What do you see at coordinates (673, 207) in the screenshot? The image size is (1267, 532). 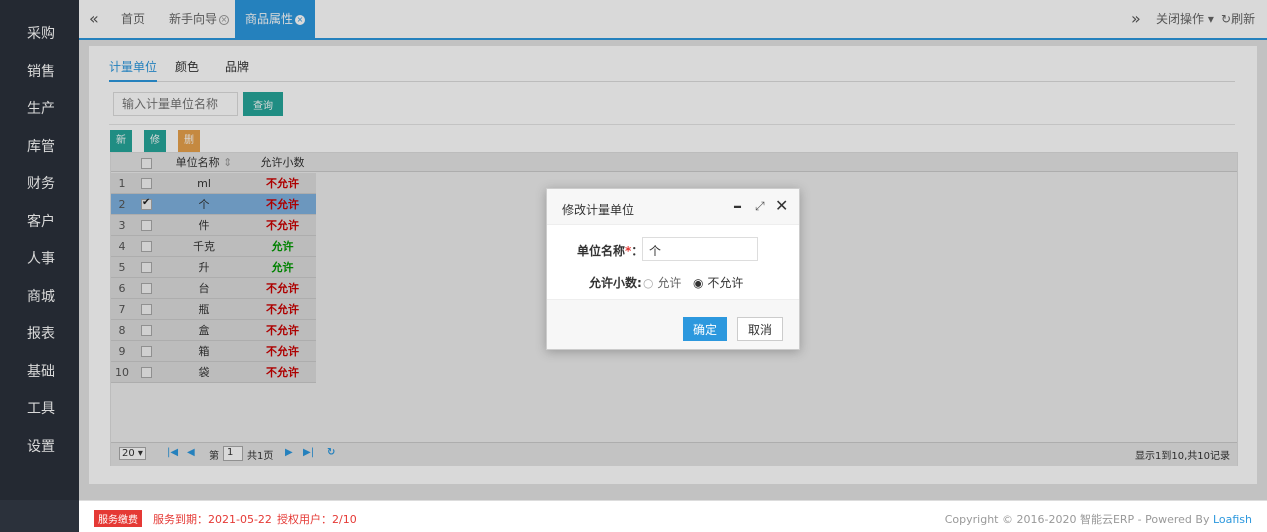 I see `dialog-header: 修改计量单位 – ⤢ ✕` at bounding box center [673, 207].